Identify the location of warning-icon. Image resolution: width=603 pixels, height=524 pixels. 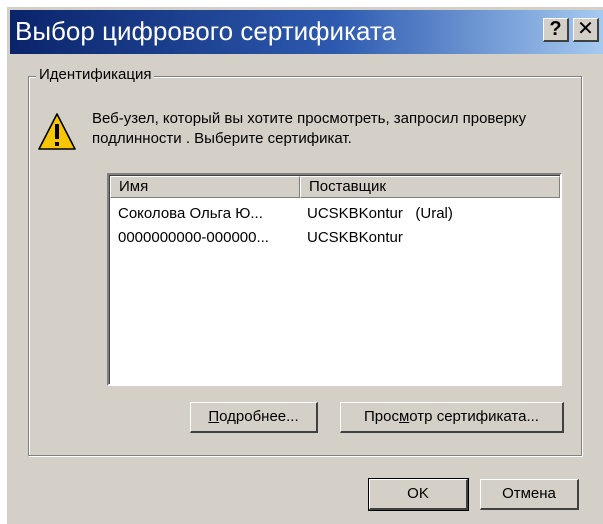
(57, 131).